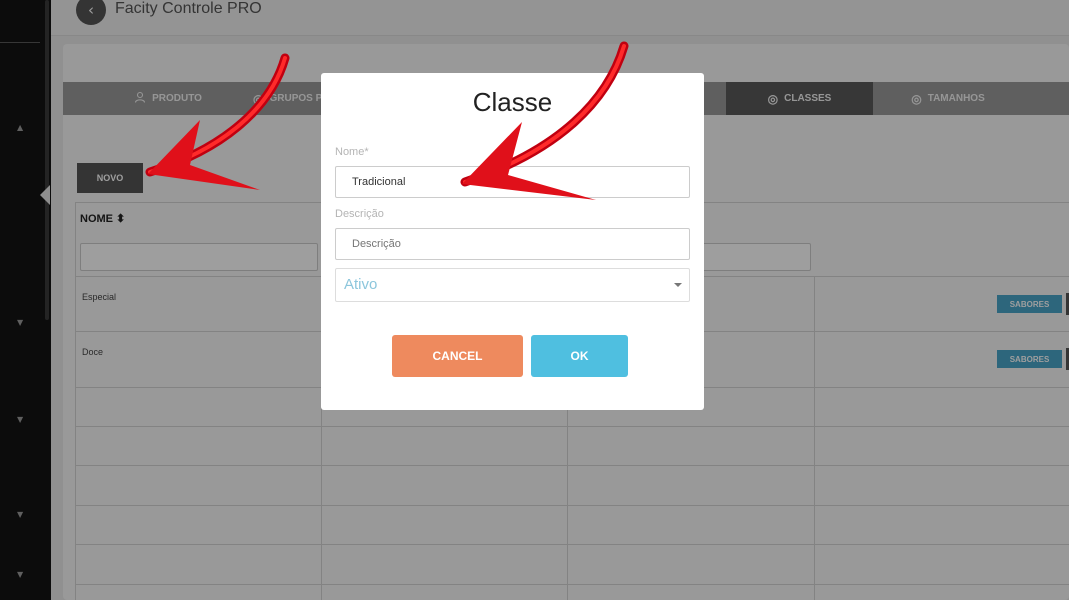 This screenshot has height=600, width=1069. I want to click on modal-title: Classe, so click(512, 102).